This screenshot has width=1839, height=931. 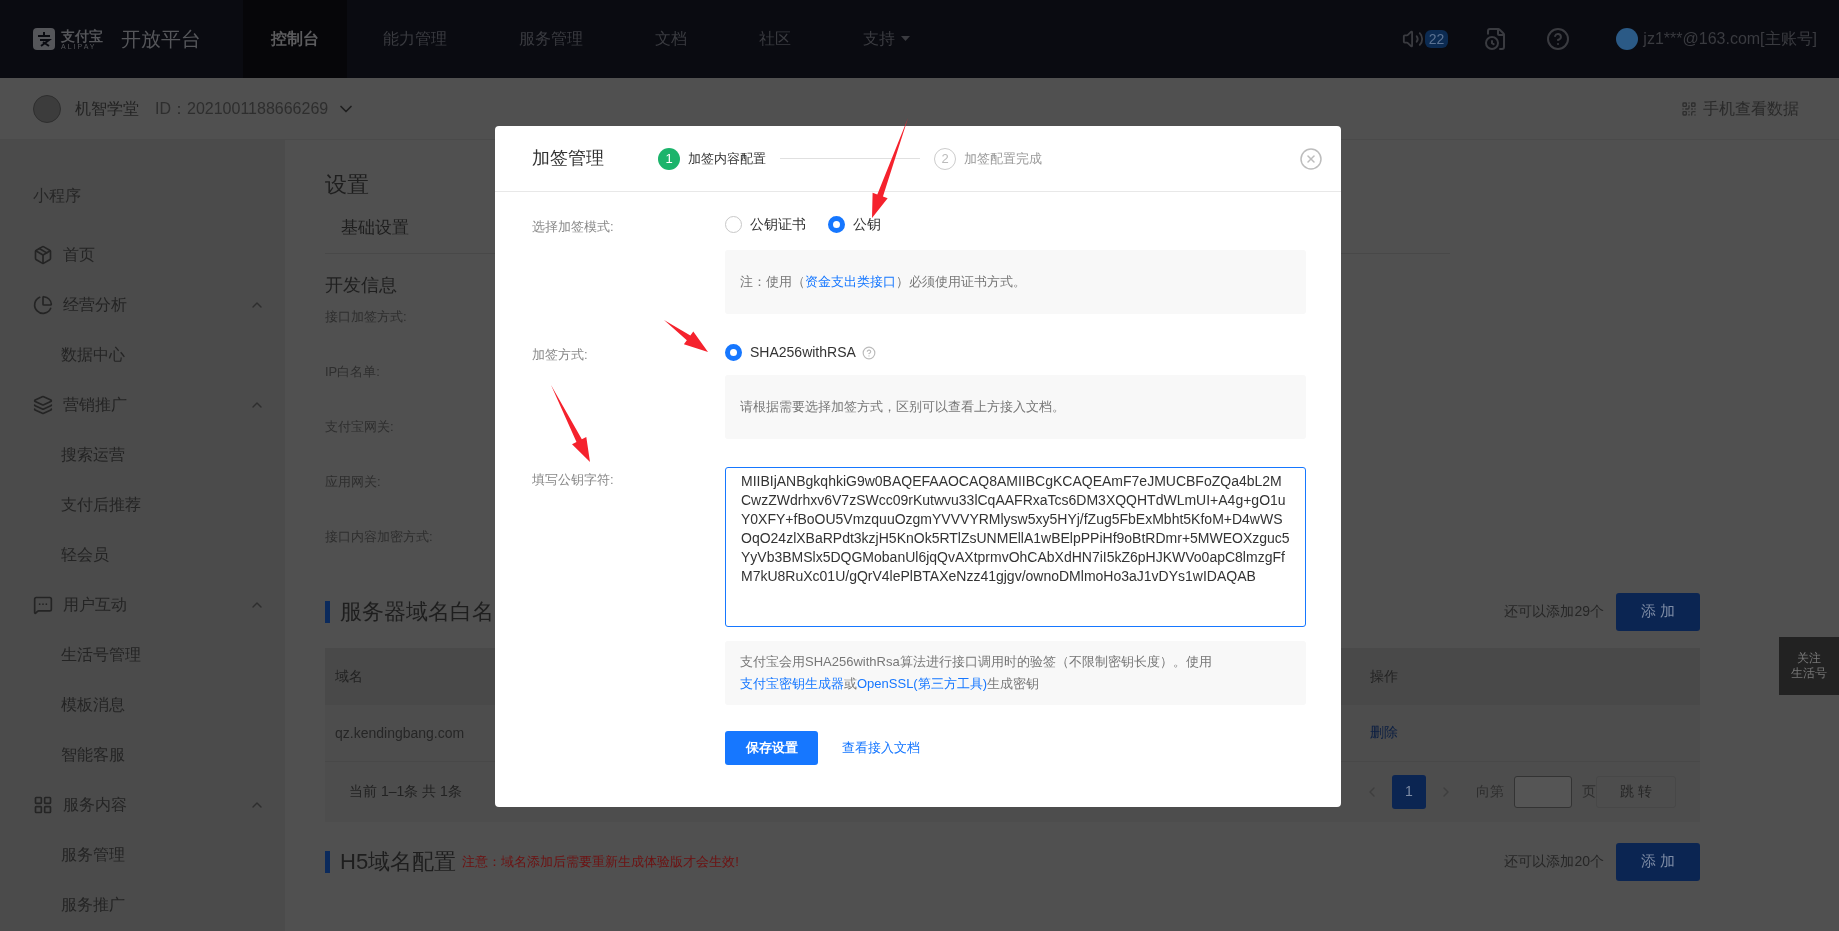 What do you see at coordinates (803, 352) in the screenshot?
I see `radio-label: SHA256withRSA` at bounding box center [803, 352].